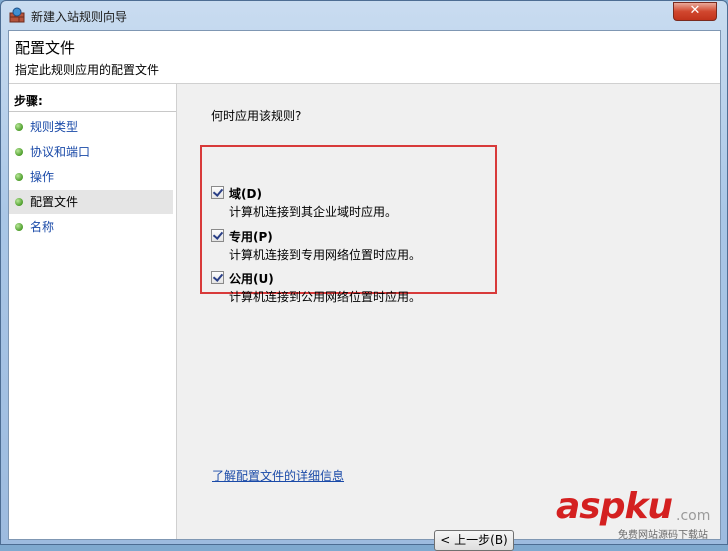  Describe the element at coordinates (60, 152) in the screenshot. I see `step-label: 协议和端口` at that location.